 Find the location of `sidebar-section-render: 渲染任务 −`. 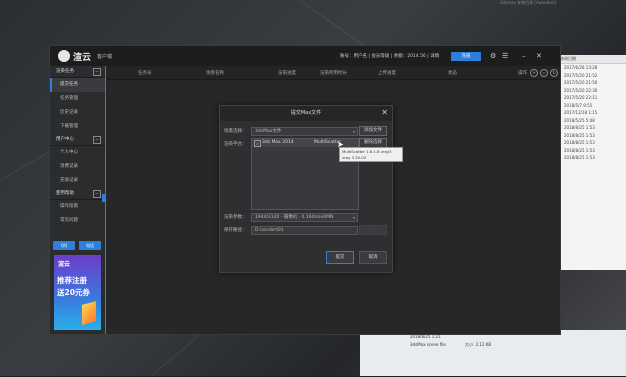

sidebar-section-render: 渲染任务 − is located at coordinates (77, 72).